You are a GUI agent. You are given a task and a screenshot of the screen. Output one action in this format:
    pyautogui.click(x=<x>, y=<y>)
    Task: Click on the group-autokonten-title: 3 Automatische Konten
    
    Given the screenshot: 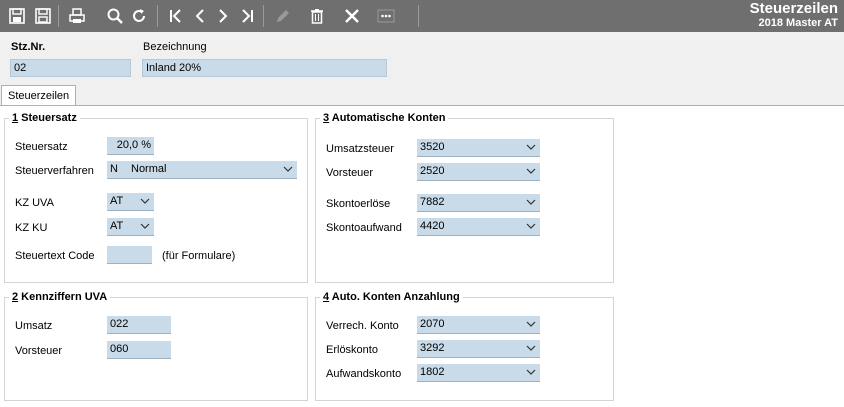 What is the action you would take?
    pyautogui.click(x=384, y=118)
    